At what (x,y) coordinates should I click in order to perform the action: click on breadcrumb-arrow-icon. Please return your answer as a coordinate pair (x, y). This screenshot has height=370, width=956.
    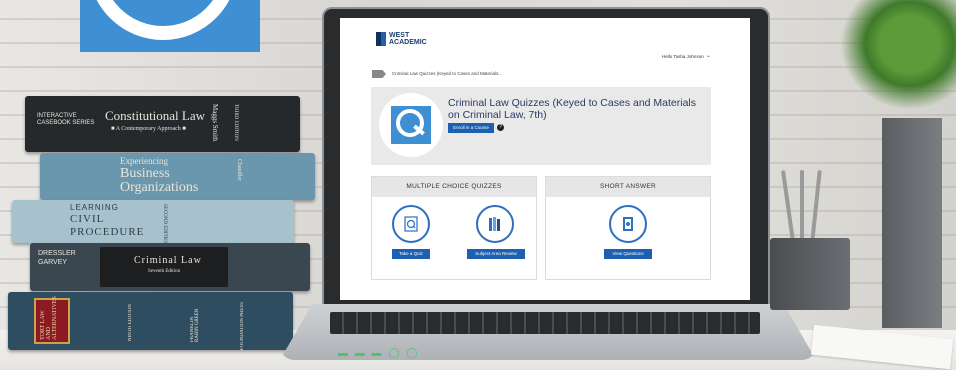
    Looking at the image, I should click on (379, 74).